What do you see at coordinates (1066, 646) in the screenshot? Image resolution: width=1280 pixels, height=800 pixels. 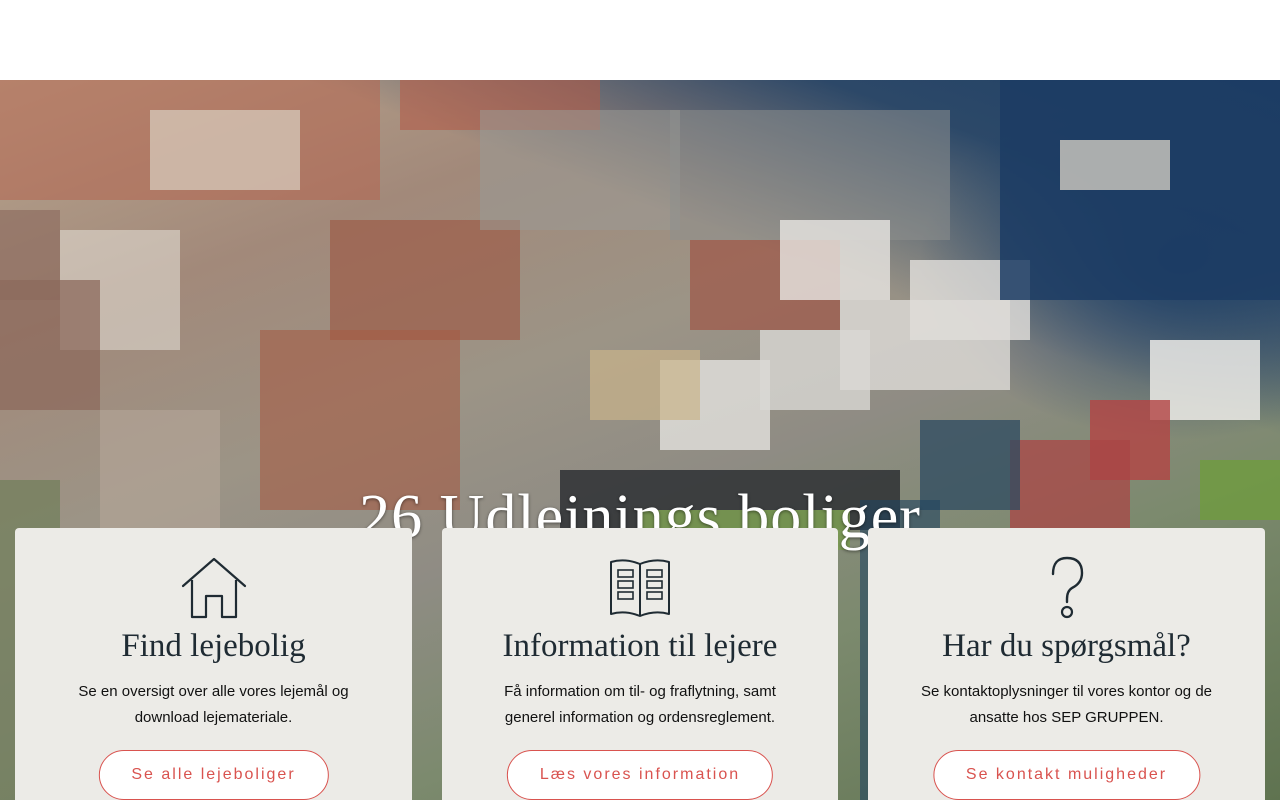 I see `card-title: Har du spørgsmål?` at bounding box center [1066, 646].